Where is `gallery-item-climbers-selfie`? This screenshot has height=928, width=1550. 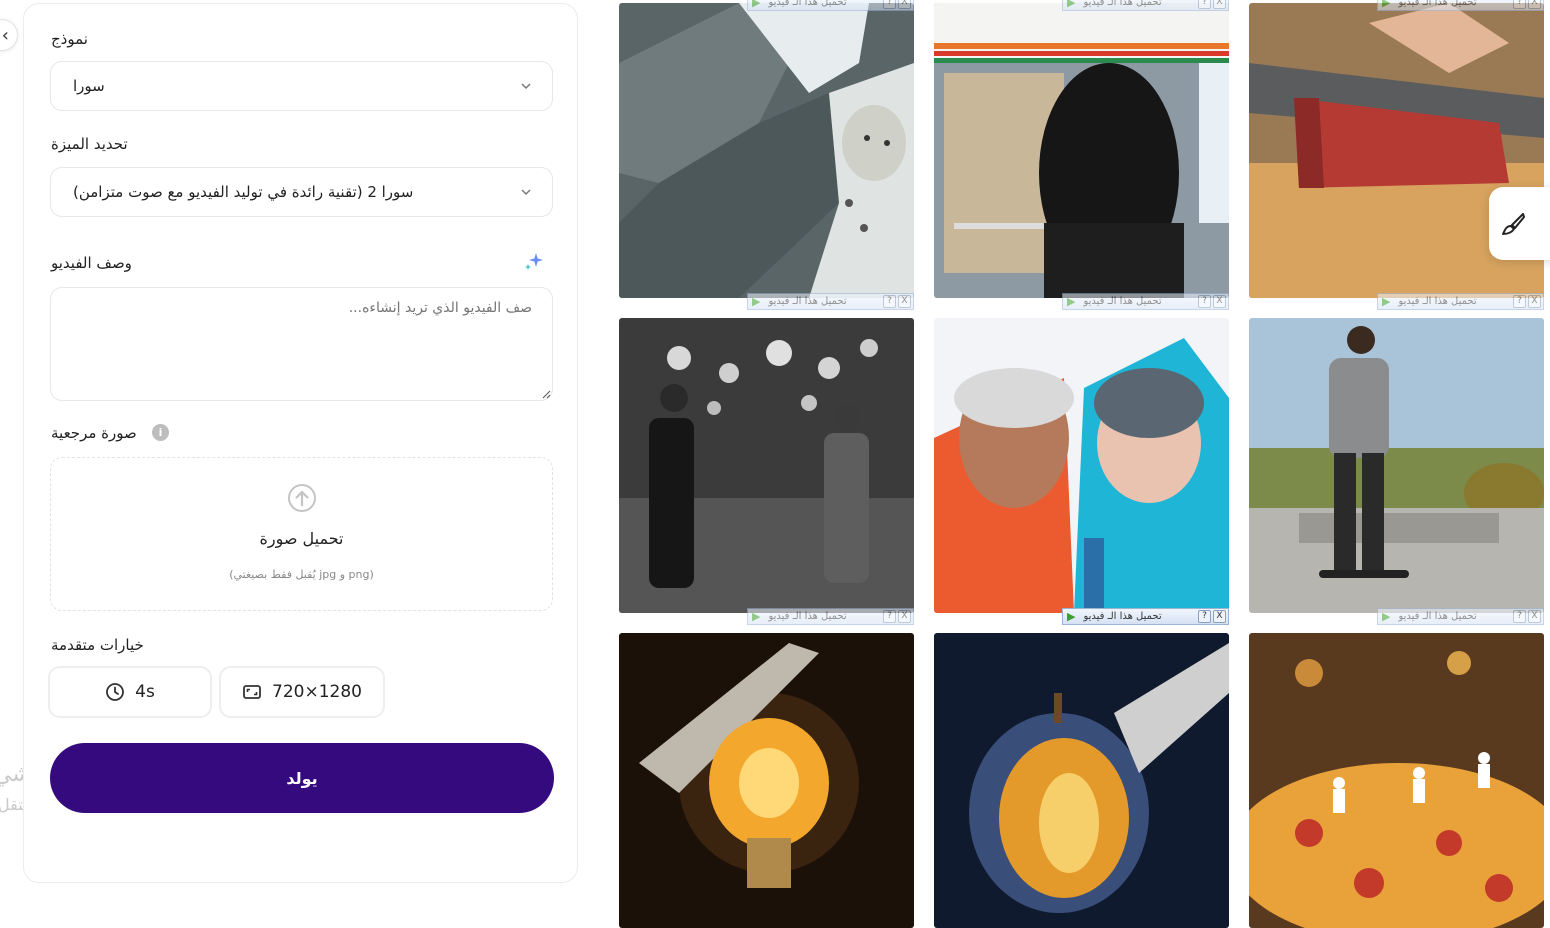 gallery-item-climbers-selfie is located at coordinates (1081, 465).